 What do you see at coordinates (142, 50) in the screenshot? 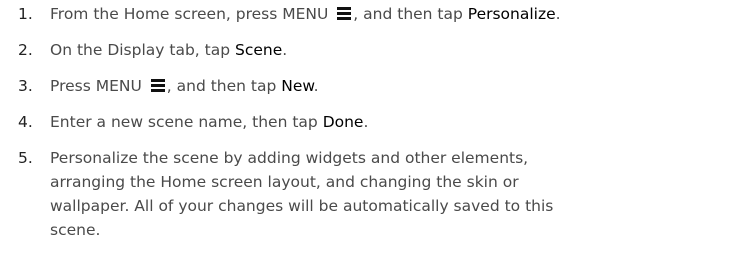
I see `step-text-segment: On the Display tab, tap` at bounding box center [142, 50].